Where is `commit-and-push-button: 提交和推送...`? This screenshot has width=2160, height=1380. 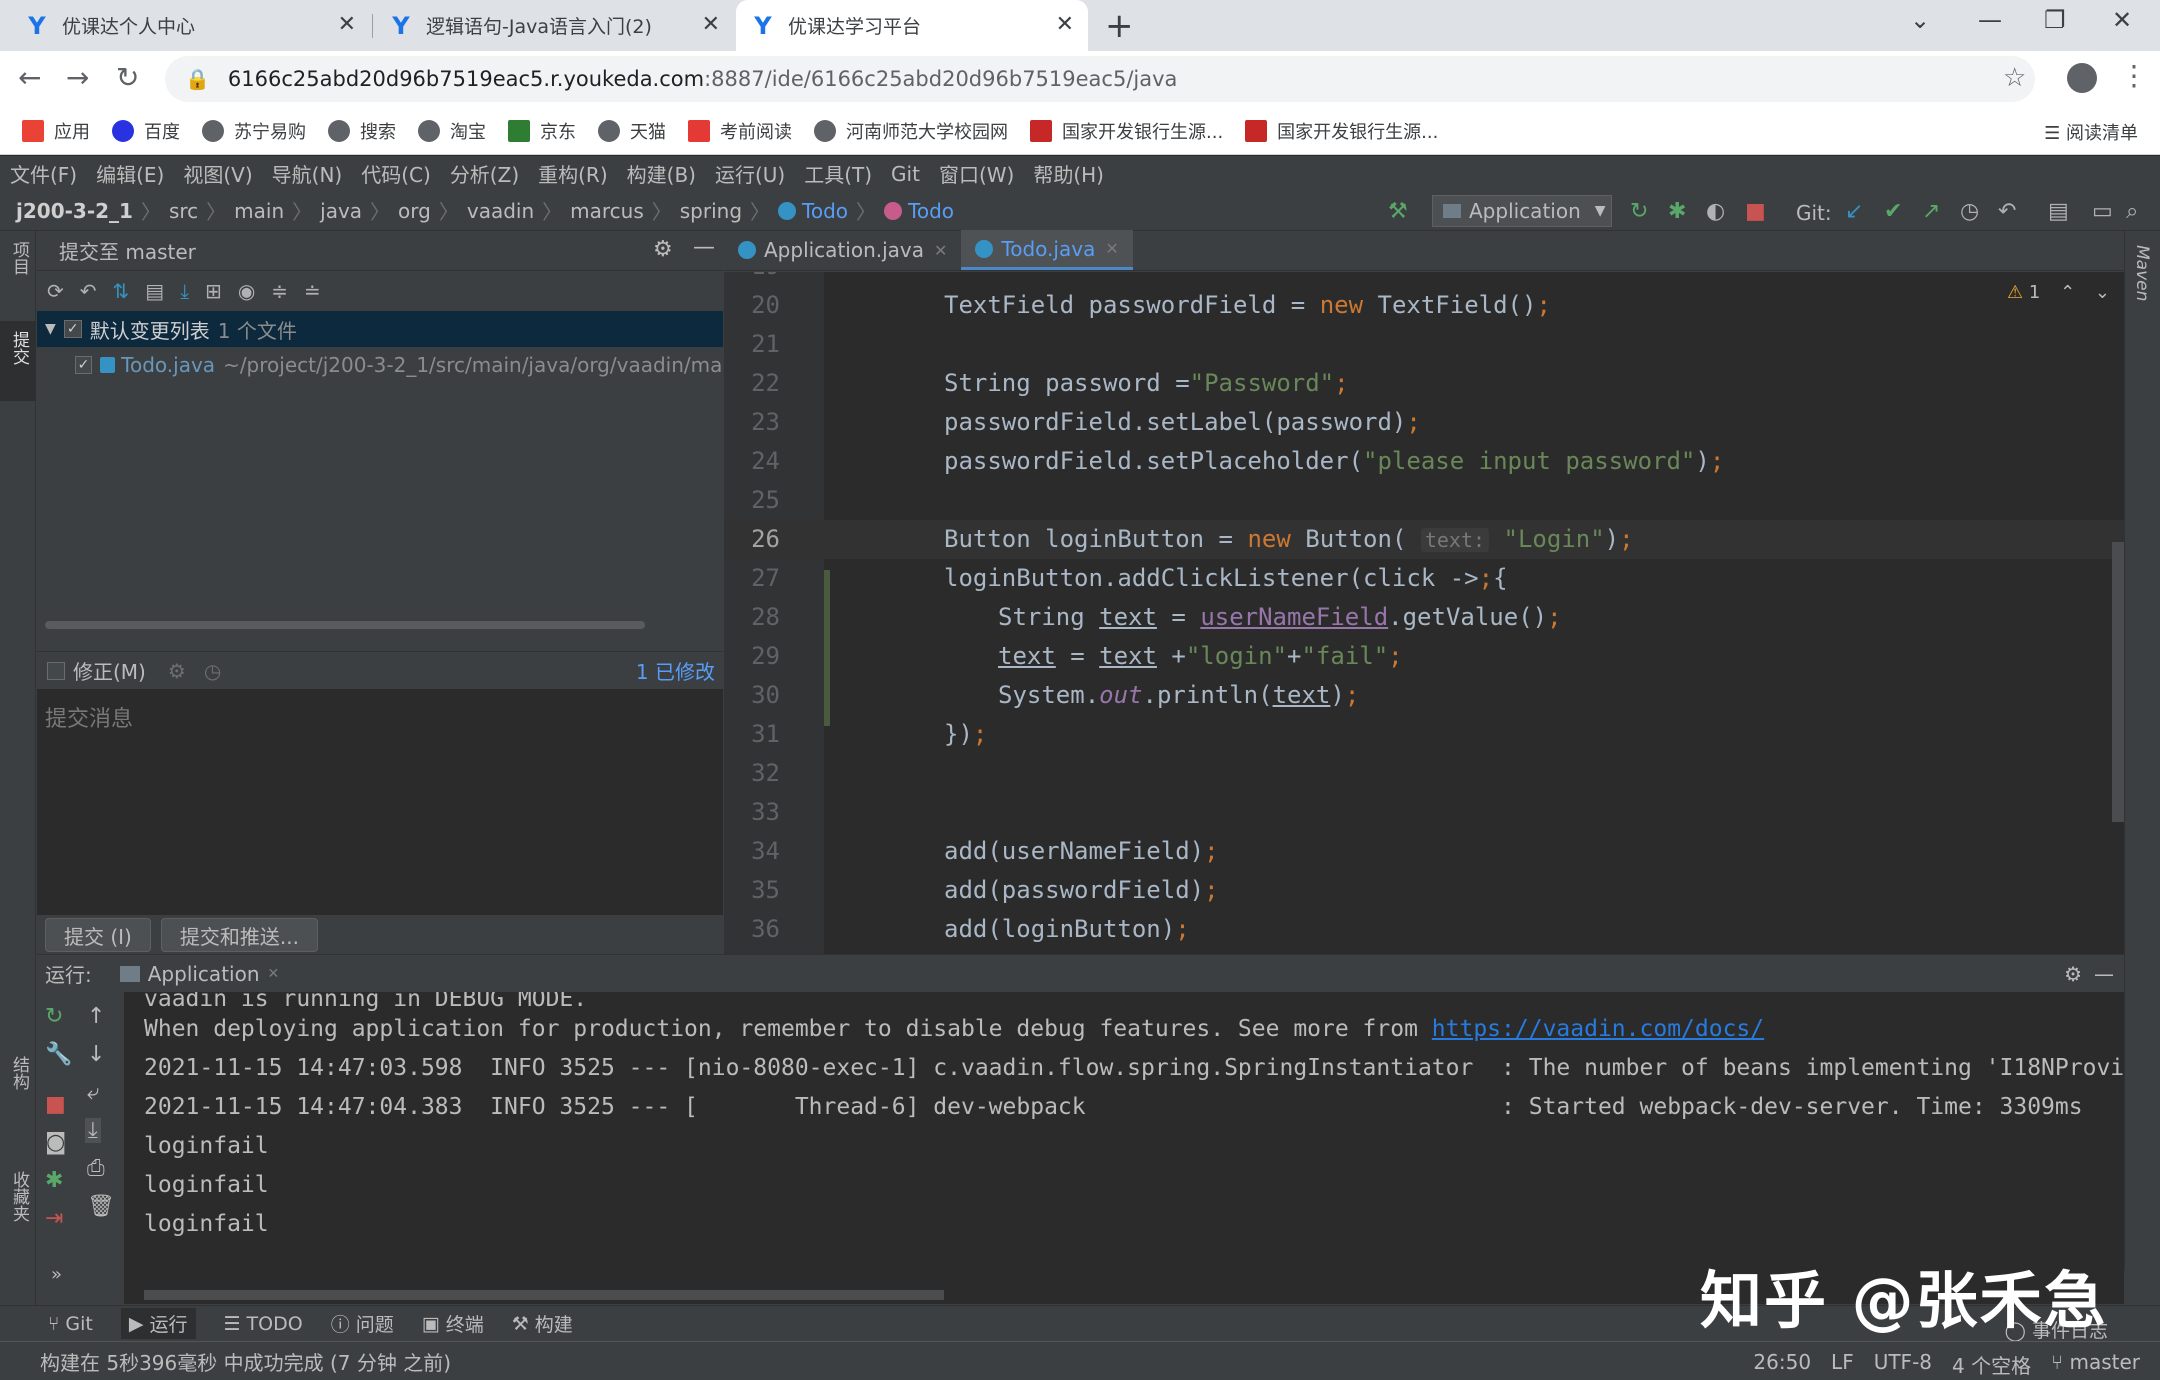
commit-and-push-button: 提交和推送... is located at coordinates (239, 935).